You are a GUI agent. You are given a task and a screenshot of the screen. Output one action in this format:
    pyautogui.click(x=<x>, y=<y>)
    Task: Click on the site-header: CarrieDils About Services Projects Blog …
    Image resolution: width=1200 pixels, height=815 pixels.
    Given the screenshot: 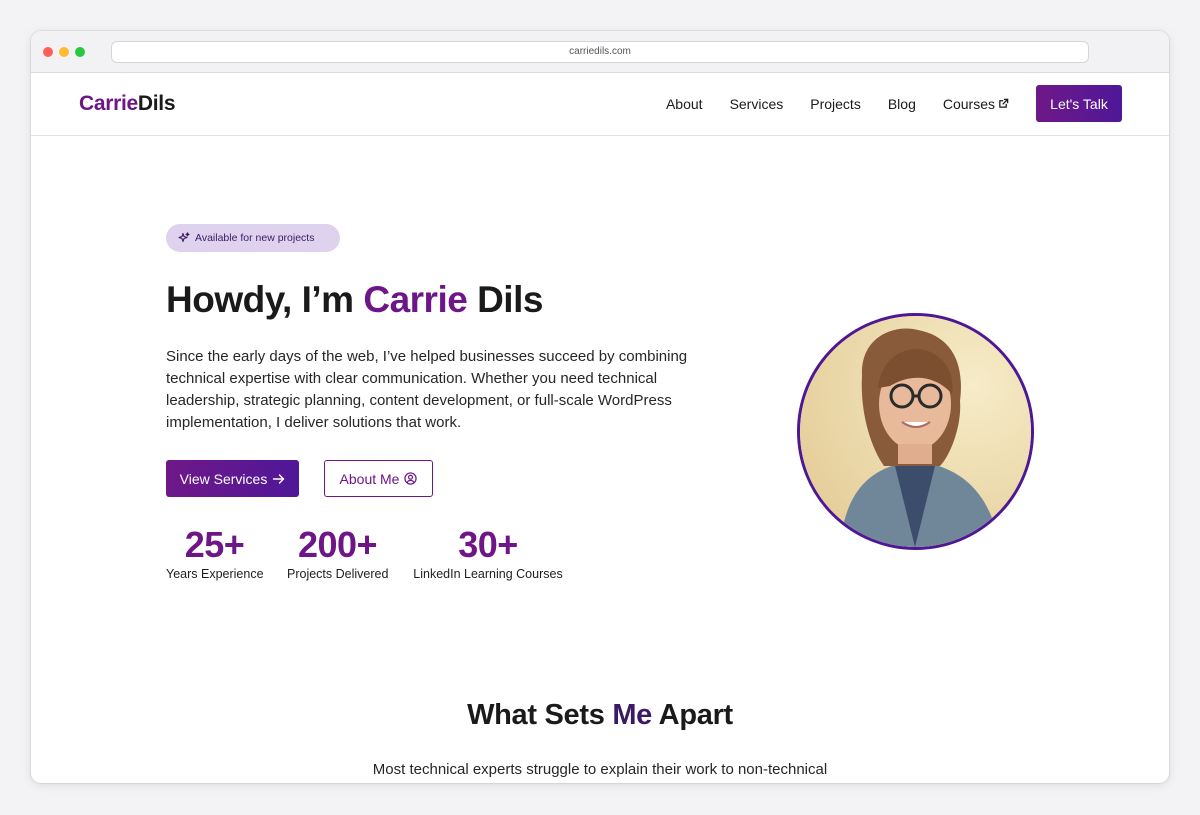 What is the action you would take?
    pyautogui.click(x=600, y=104)
    